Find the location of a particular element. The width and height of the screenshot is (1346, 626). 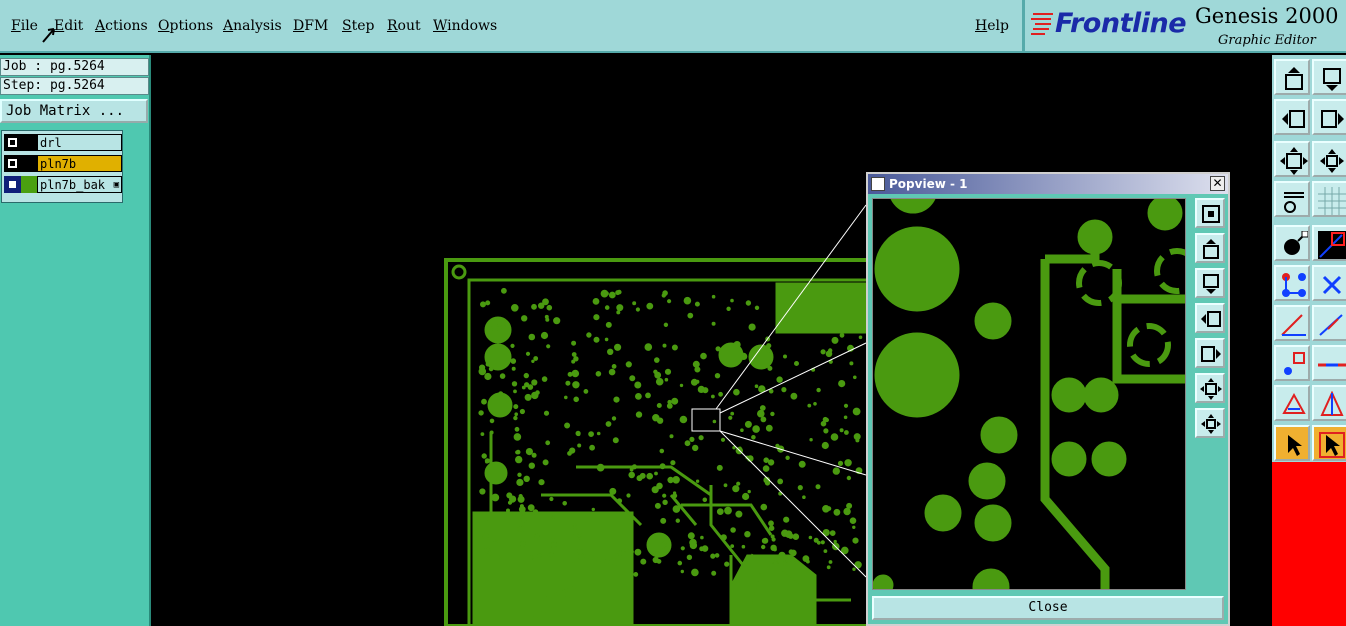

line-angle-icon is located at coordinates (1293, 325).